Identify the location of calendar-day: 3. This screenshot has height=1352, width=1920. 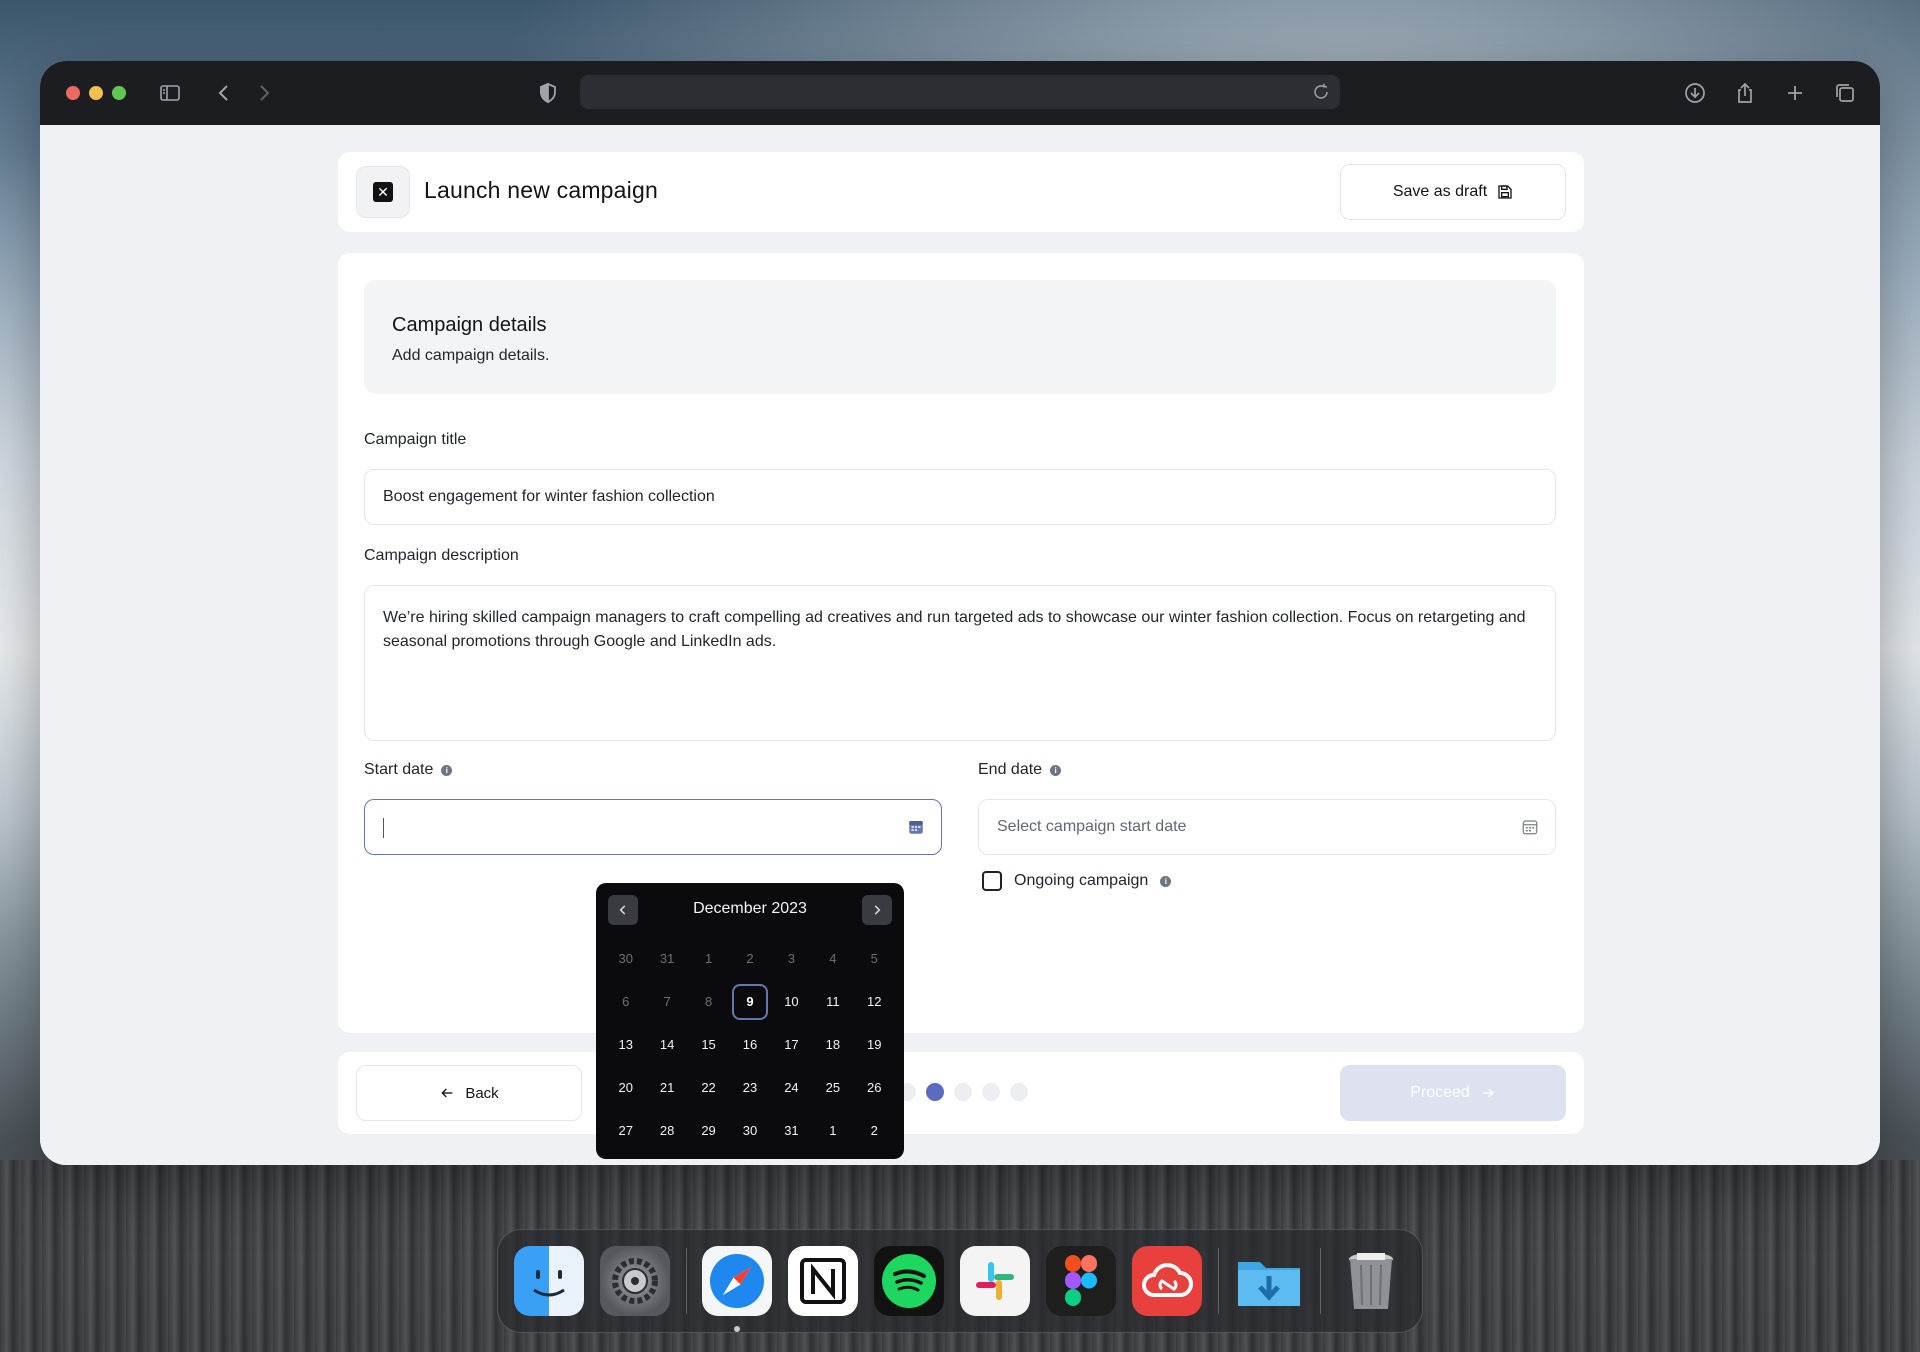
(791, 958).